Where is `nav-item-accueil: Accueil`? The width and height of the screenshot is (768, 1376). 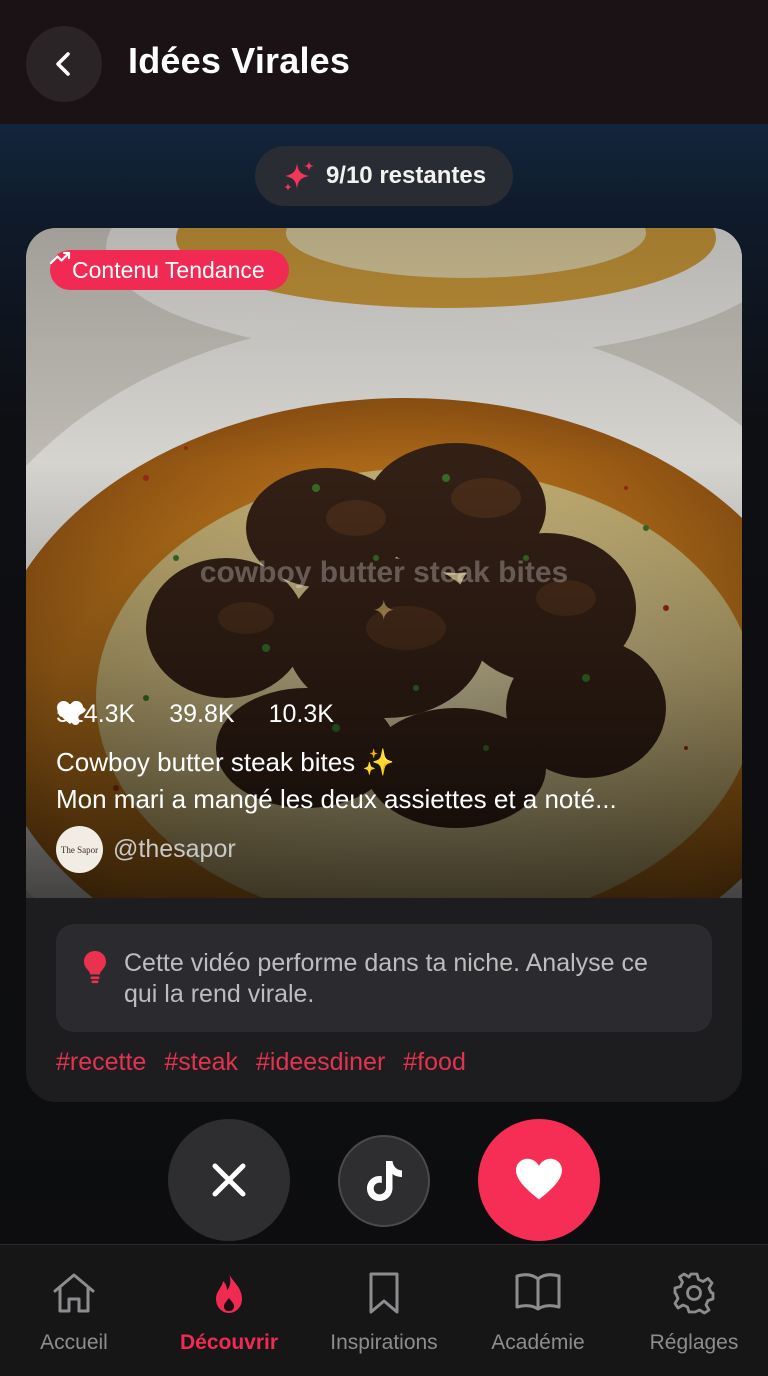 nav-item-accueil: Accueil is located at coordinates (75, 1310).